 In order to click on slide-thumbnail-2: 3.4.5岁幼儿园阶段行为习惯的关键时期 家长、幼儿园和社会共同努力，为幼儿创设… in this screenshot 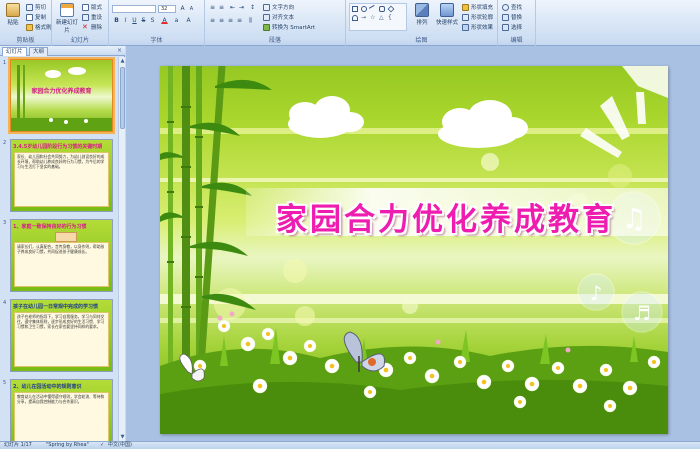, I will do `click(61, 175)`.